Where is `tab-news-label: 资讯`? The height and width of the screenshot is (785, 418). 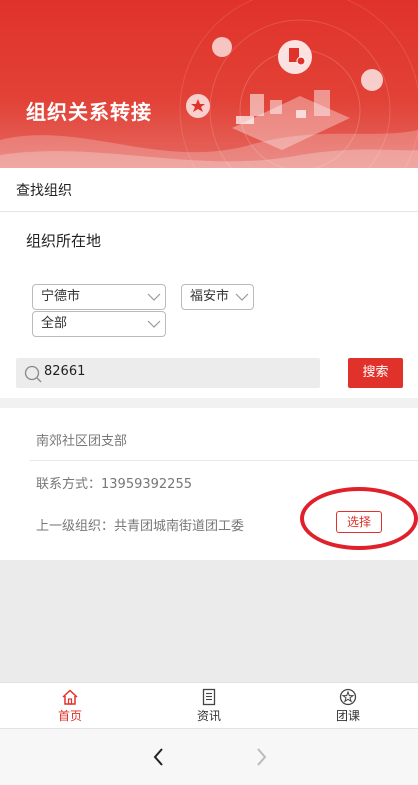
tab-news-label: 资讯 is located at coordinates (208, 716).